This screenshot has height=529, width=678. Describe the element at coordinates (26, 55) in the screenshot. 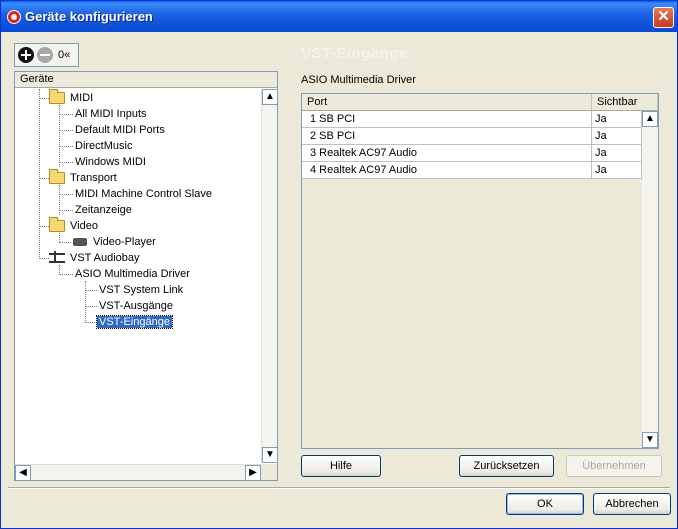

I see `add-device-icon` at that location.